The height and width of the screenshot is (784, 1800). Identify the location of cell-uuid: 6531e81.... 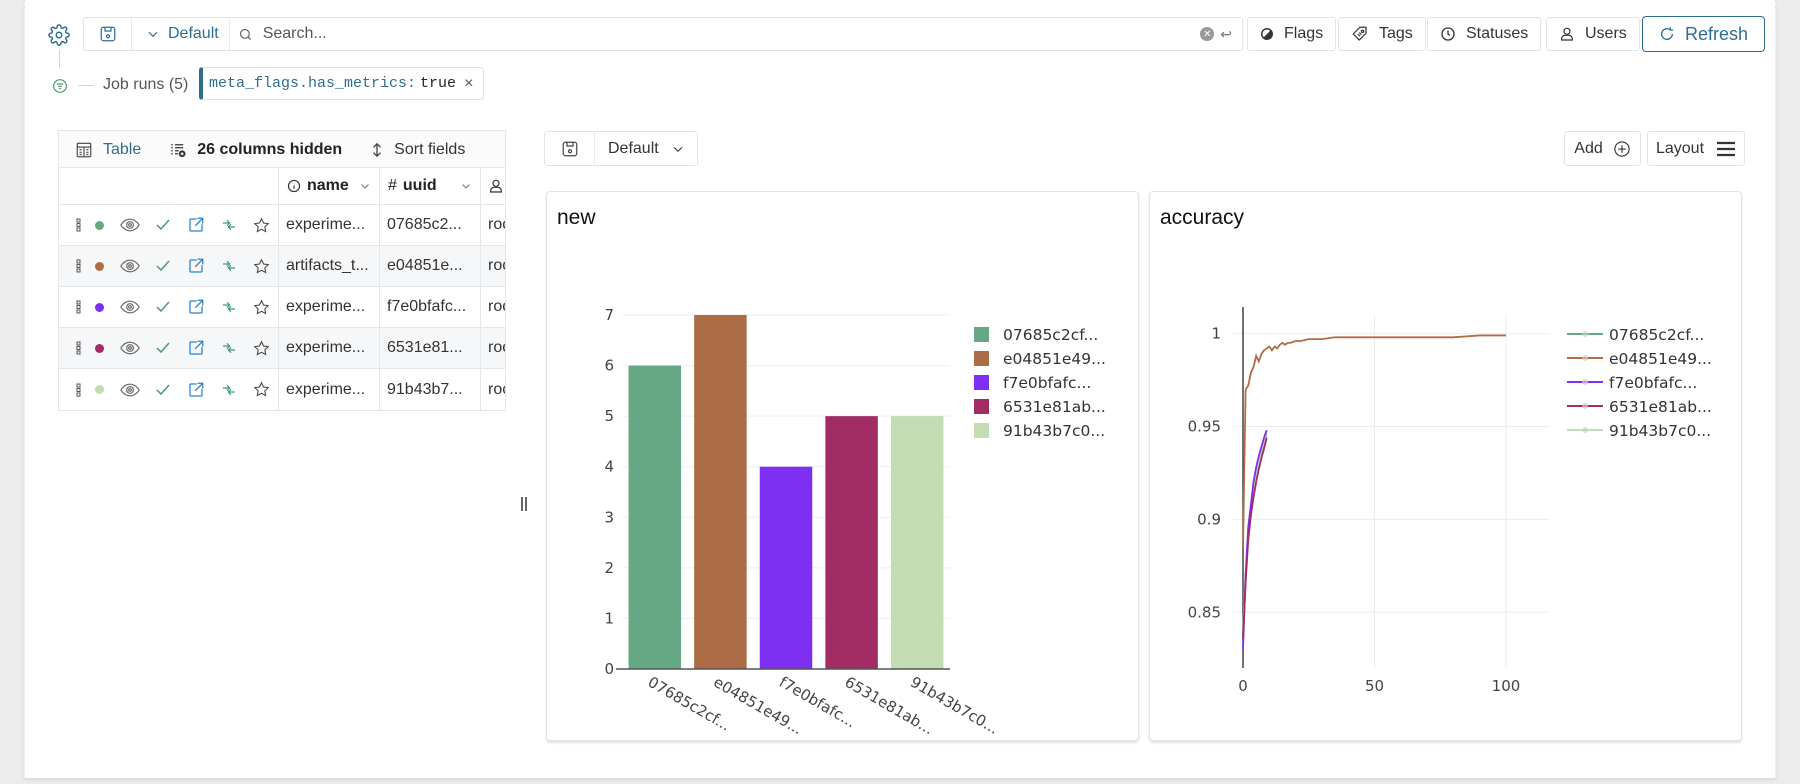
(430, 348).